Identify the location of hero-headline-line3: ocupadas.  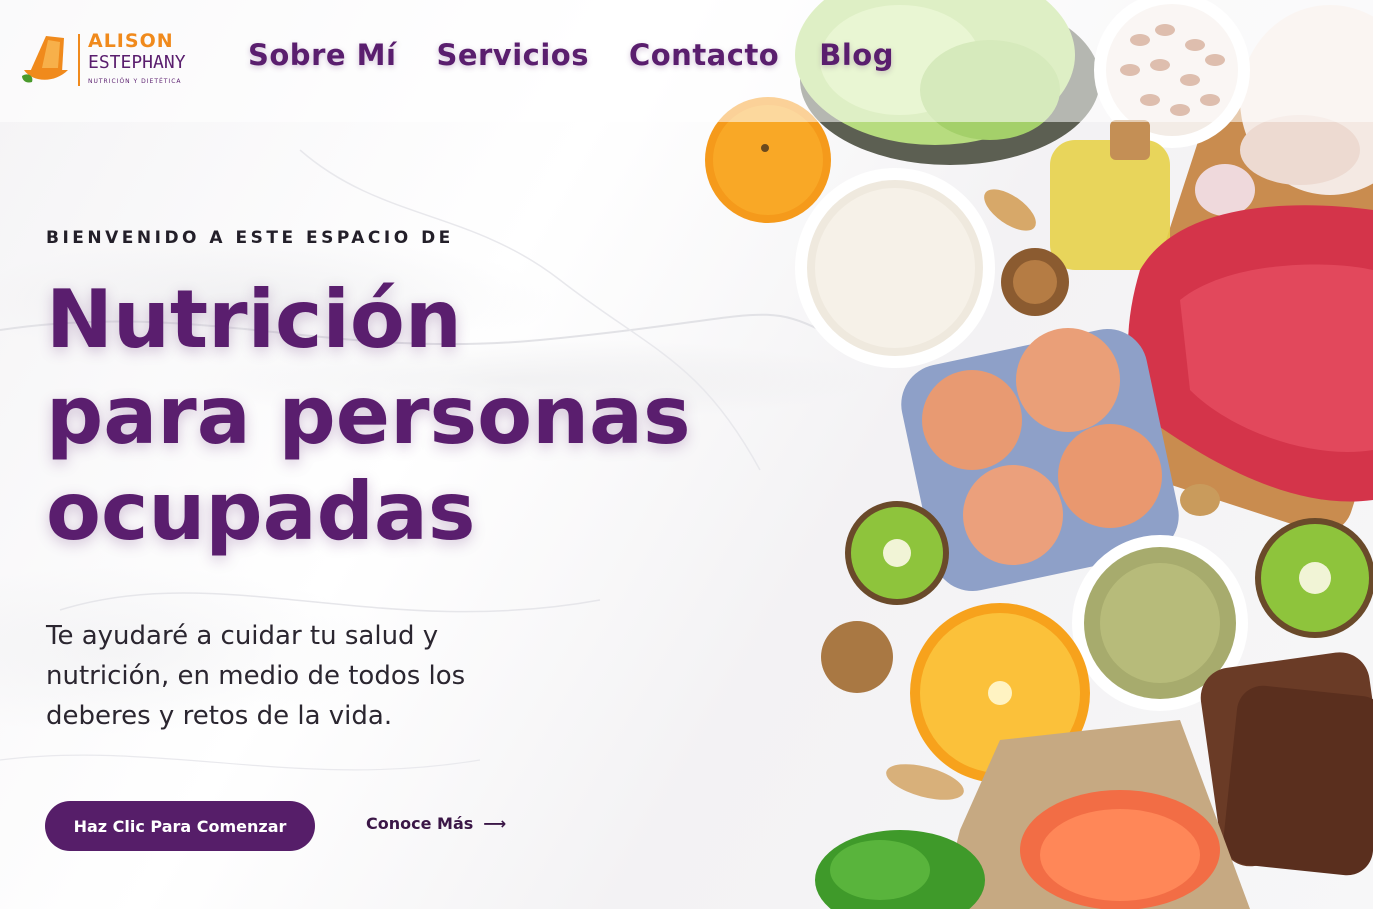
(261, 511).